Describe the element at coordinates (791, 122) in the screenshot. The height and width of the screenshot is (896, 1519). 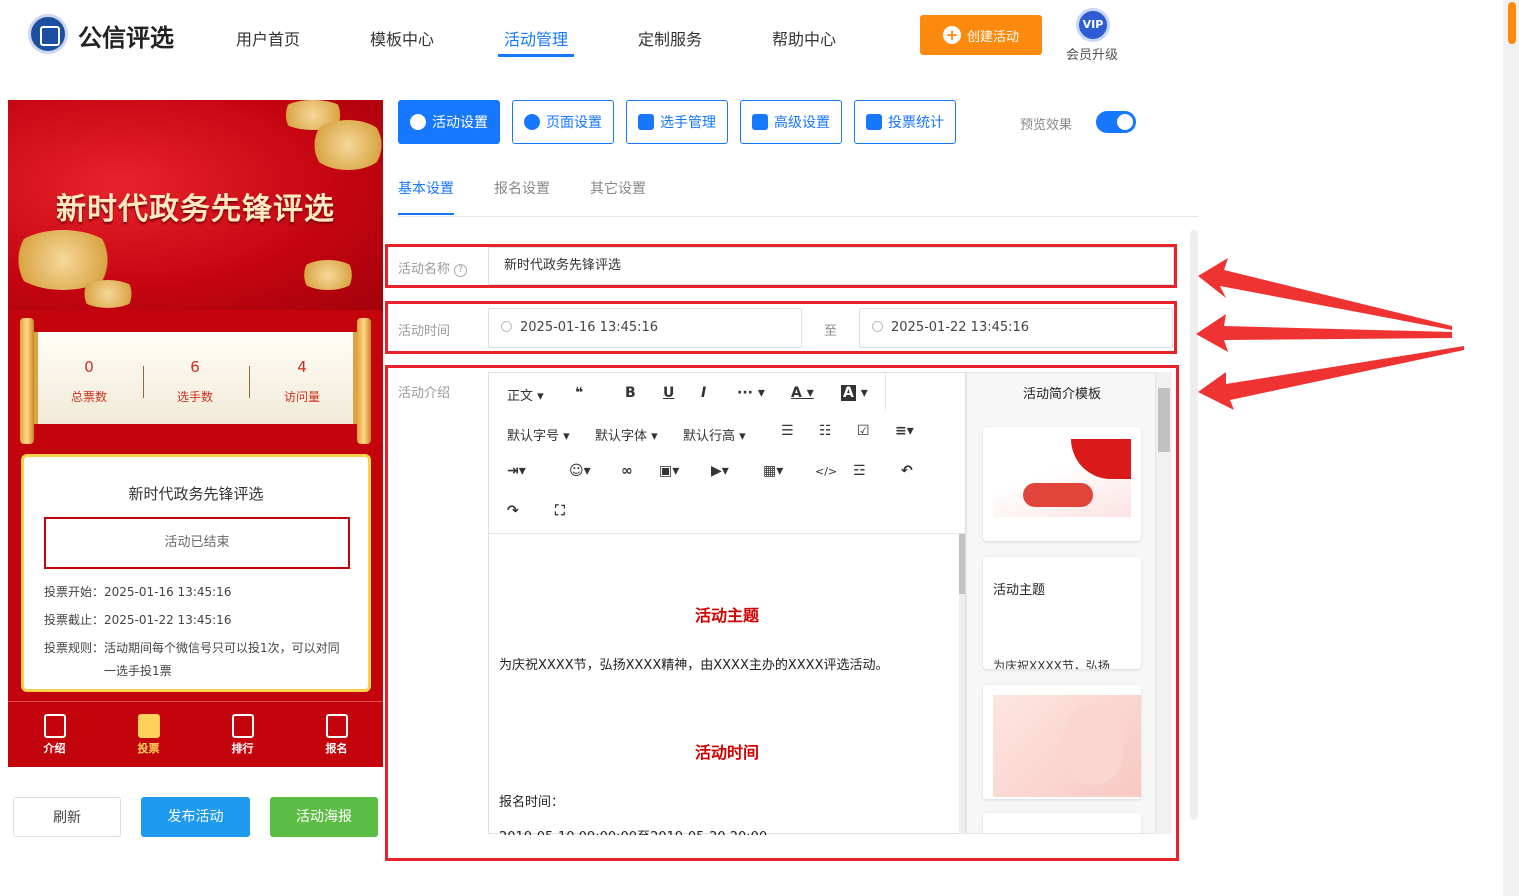
I see `advanced-settings-button: 高级设置` at that location.